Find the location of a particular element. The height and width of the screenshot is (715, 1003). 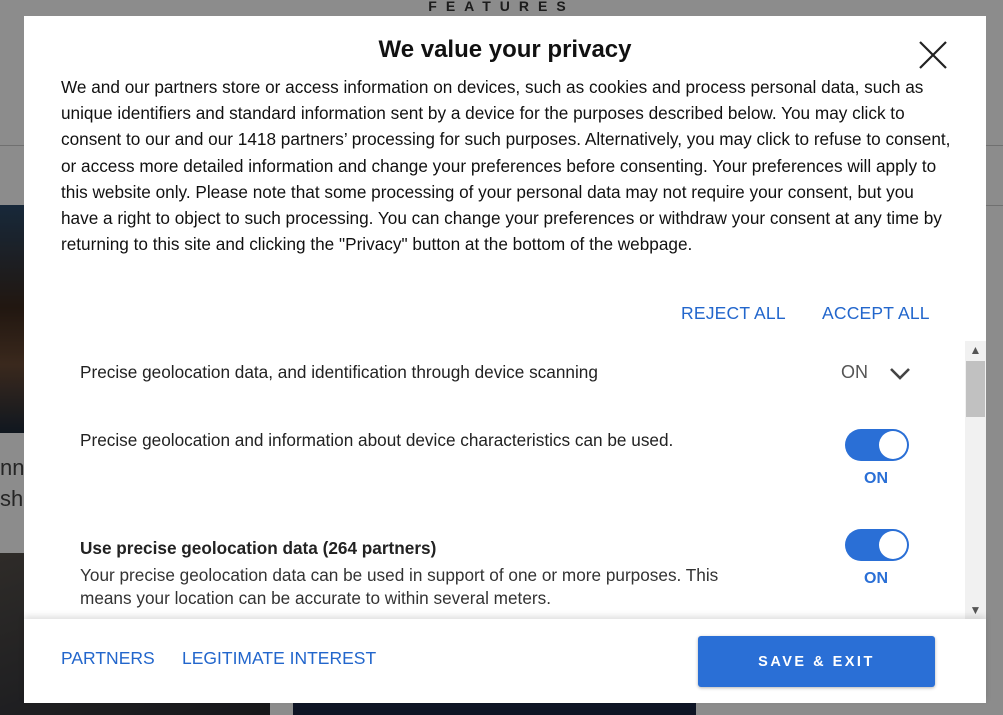

chevron-down-icon is located at coordinates (900, 374).